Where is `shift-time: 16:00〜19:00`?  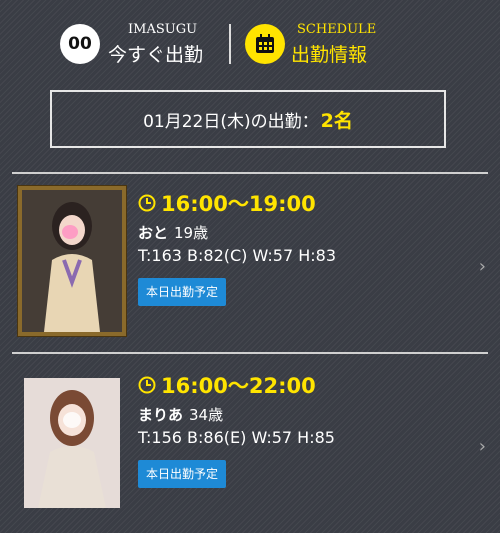
shift-time: 16:00〜19:00 is located at coordinates (238, 204).